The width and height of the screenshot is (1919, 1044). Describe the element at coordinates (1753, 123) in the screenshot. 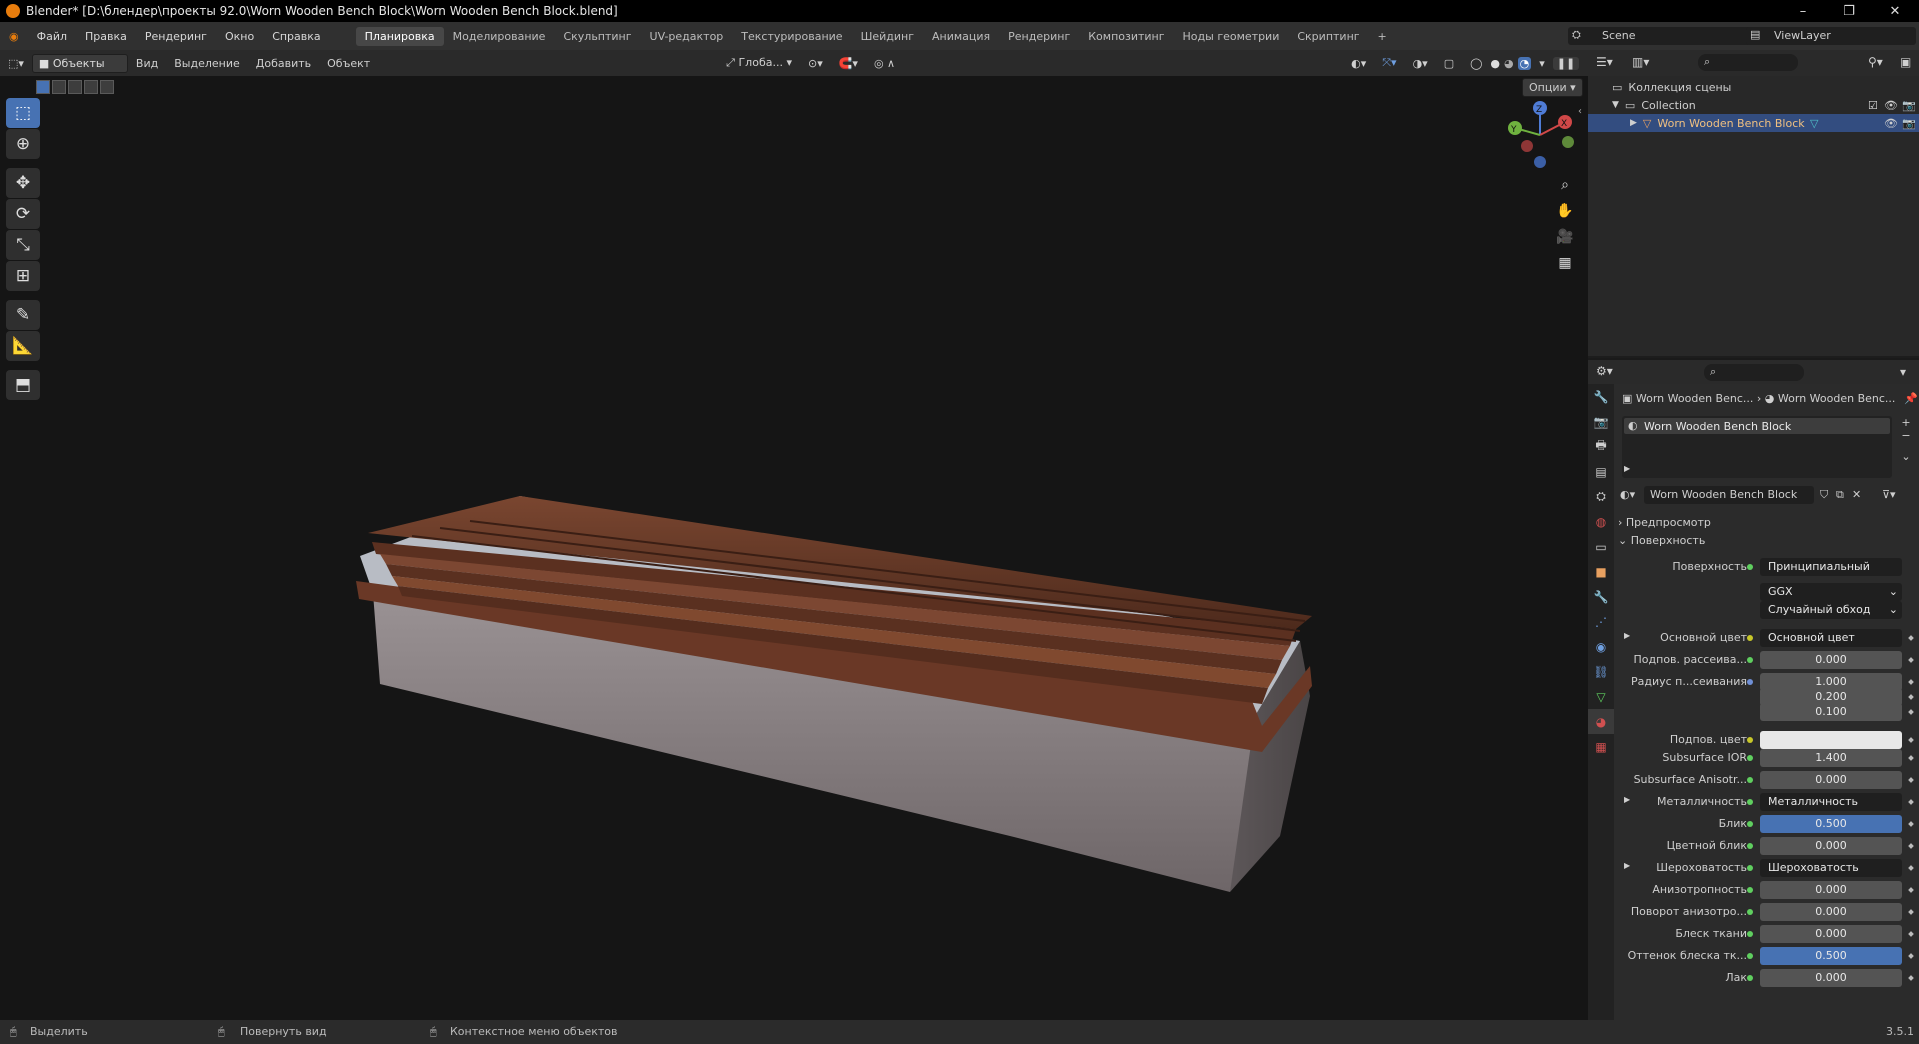

I see `outliner-row-object: ▶ ▽ Worn Wooden Bench Block ▽ 👁 📷` at that location.